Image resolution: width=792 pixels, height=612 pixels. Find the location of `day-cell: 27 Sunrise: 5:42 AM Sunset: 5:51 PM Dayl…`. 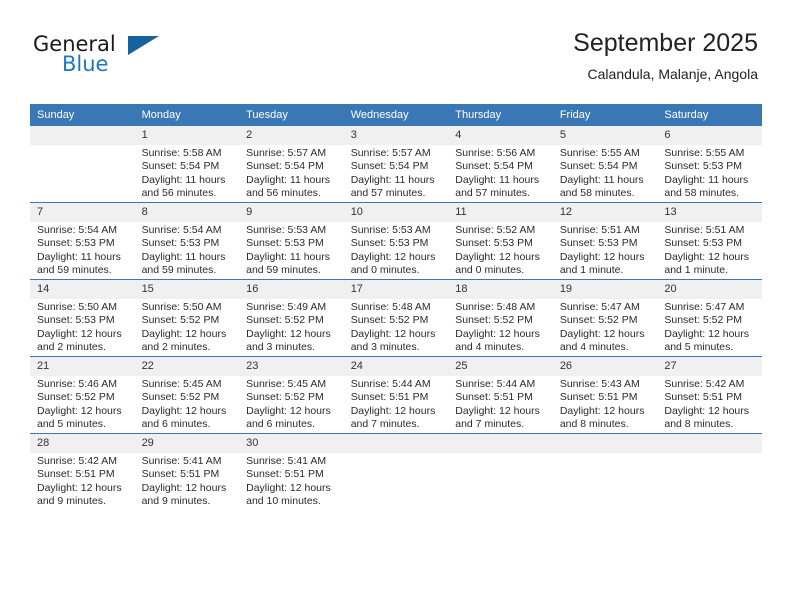

day-cell: 27 Sunrise: 5:42 AM Sunset: 5:51 PM Dayl… is located at coordinates (709, 395).